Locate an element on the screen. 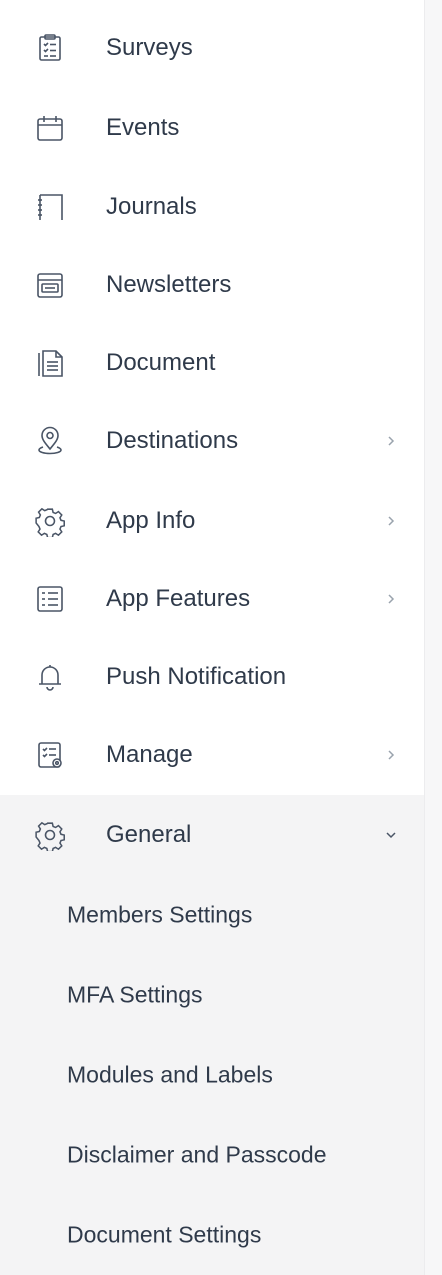  sidebar-item-document: Document is located at coordinates (212, 363).